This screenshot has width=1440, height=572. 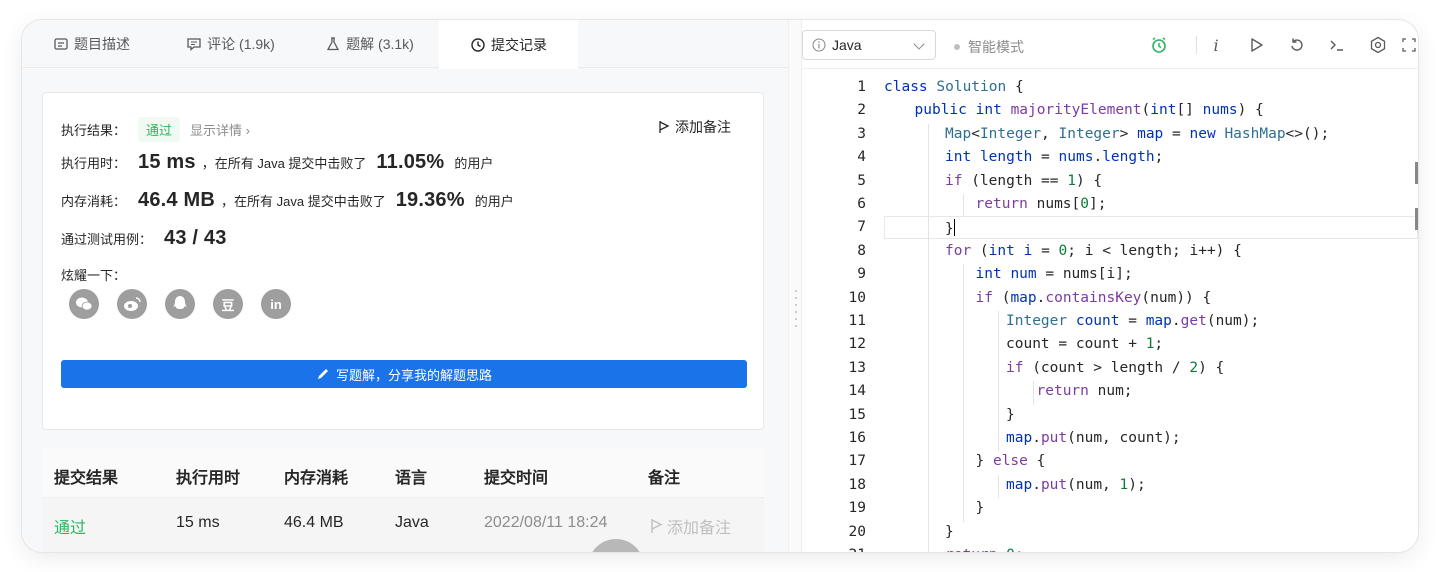 What do you see at coordinates (1085, 344) in the screenshot?
I see `code-text: count = count + 1;` at bounding box center [1085, 344].